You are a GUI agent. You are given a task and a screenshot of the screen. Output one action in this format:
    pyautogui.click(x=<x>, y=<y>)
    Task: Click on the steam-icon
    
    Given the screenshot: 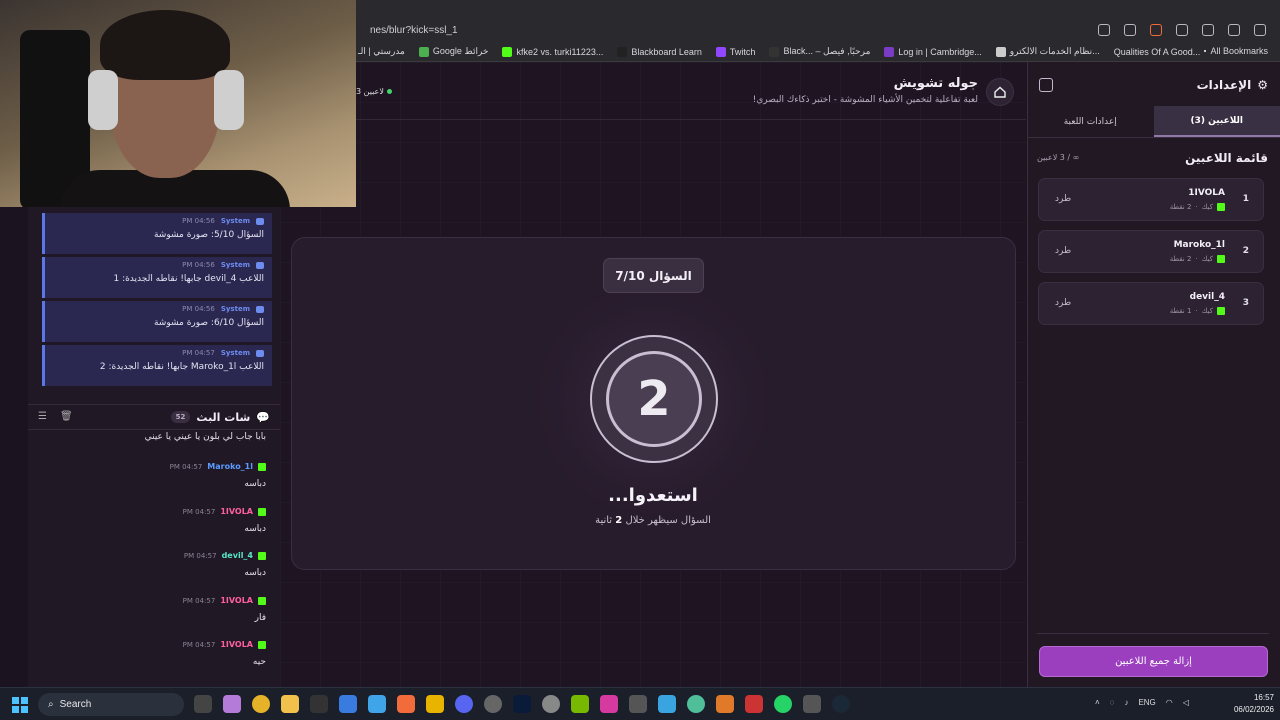 What is the action you would take?
    pyautogui.click(x=841, y=704)
    